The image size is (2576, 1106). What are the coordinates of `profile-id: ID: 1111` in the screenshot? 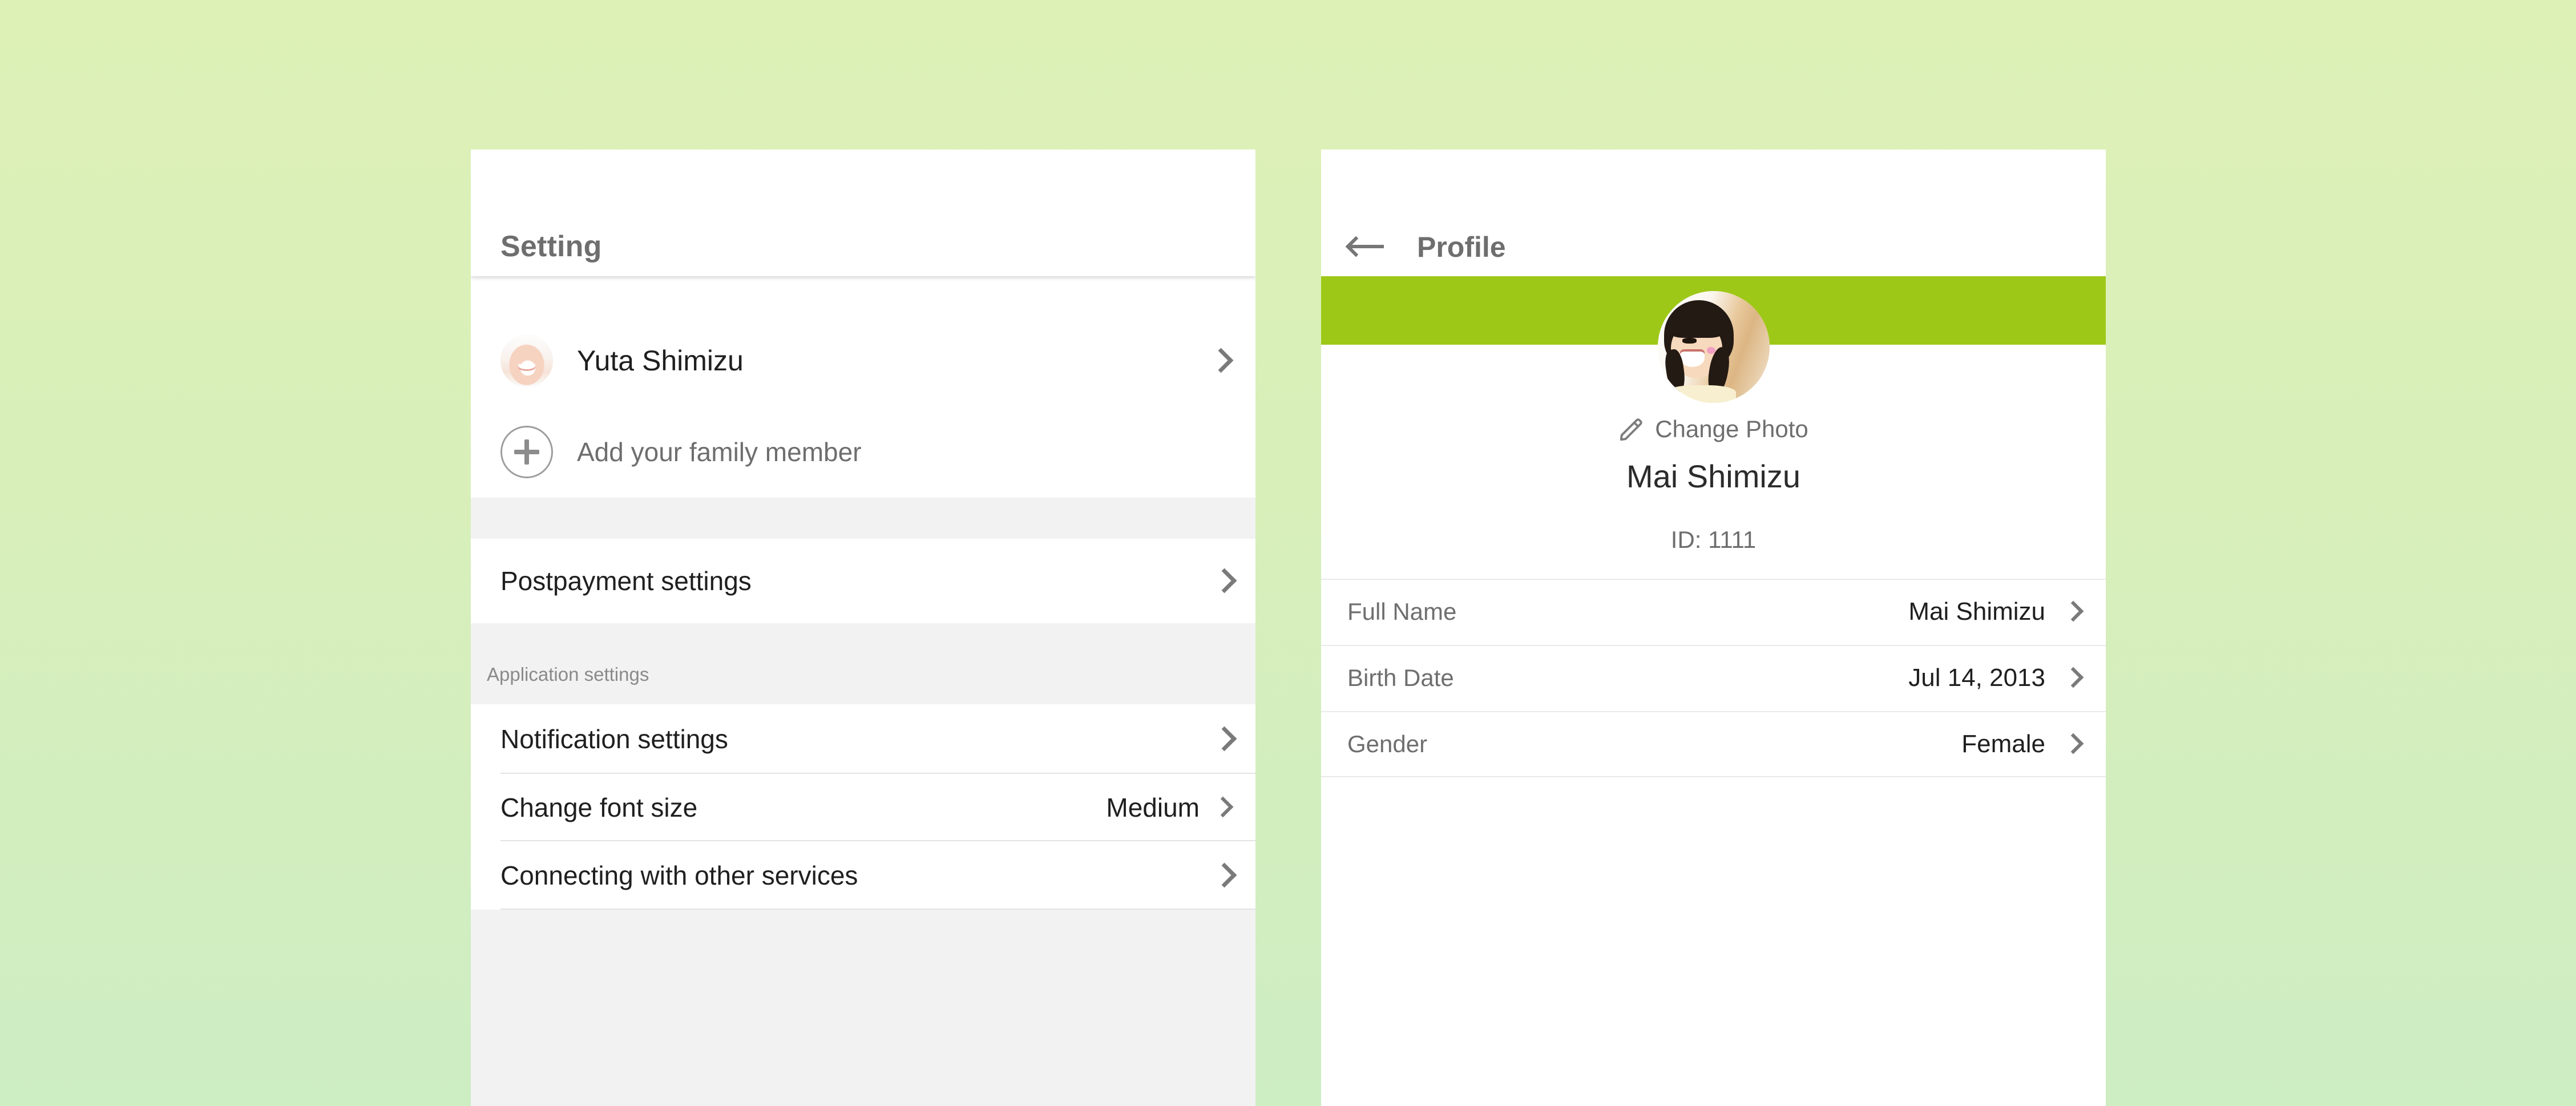 It's located at (1713, 539).